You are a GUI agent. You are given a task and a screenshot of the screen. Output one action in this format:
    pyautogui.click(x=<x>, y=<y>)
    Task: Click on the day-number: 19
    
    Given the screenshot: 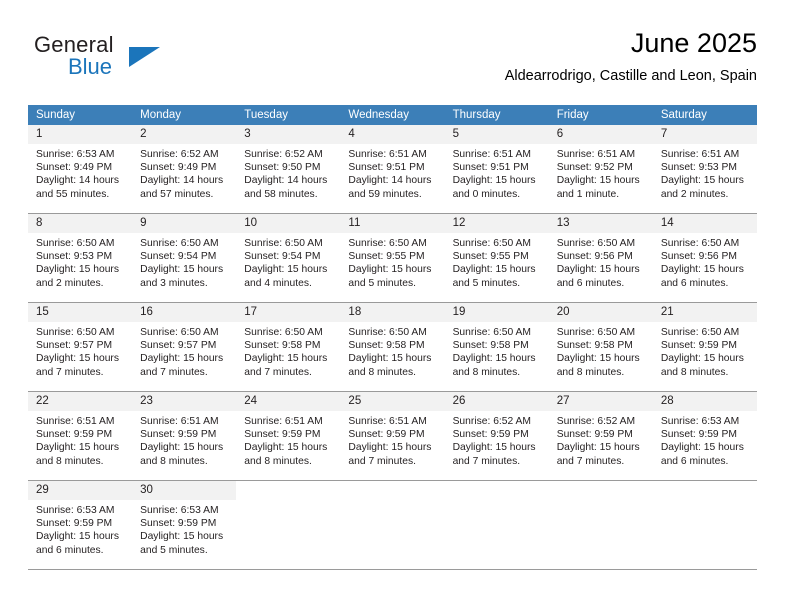 What is the action you would take?
    pyautogui.click(x=496, y=312)
    